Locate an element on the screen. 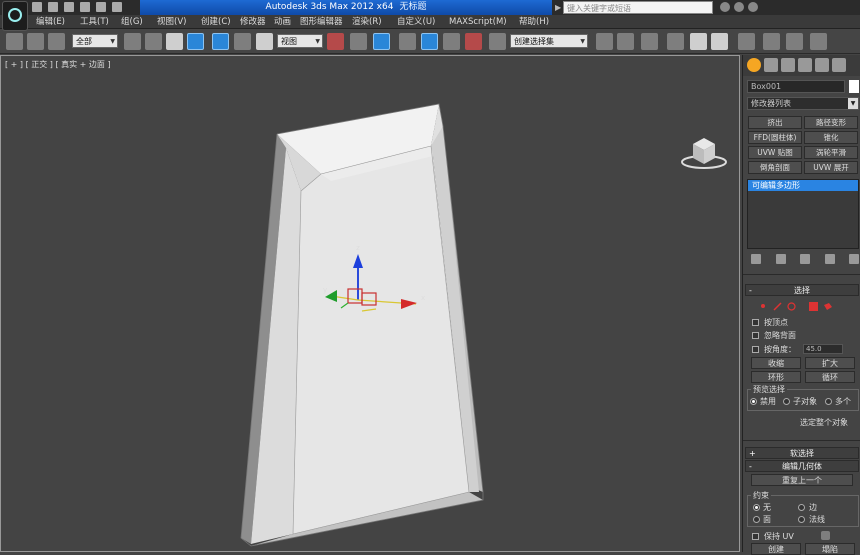 The image size is (860, 555). remove-modifier-icon is located at coordinates (829, 259).